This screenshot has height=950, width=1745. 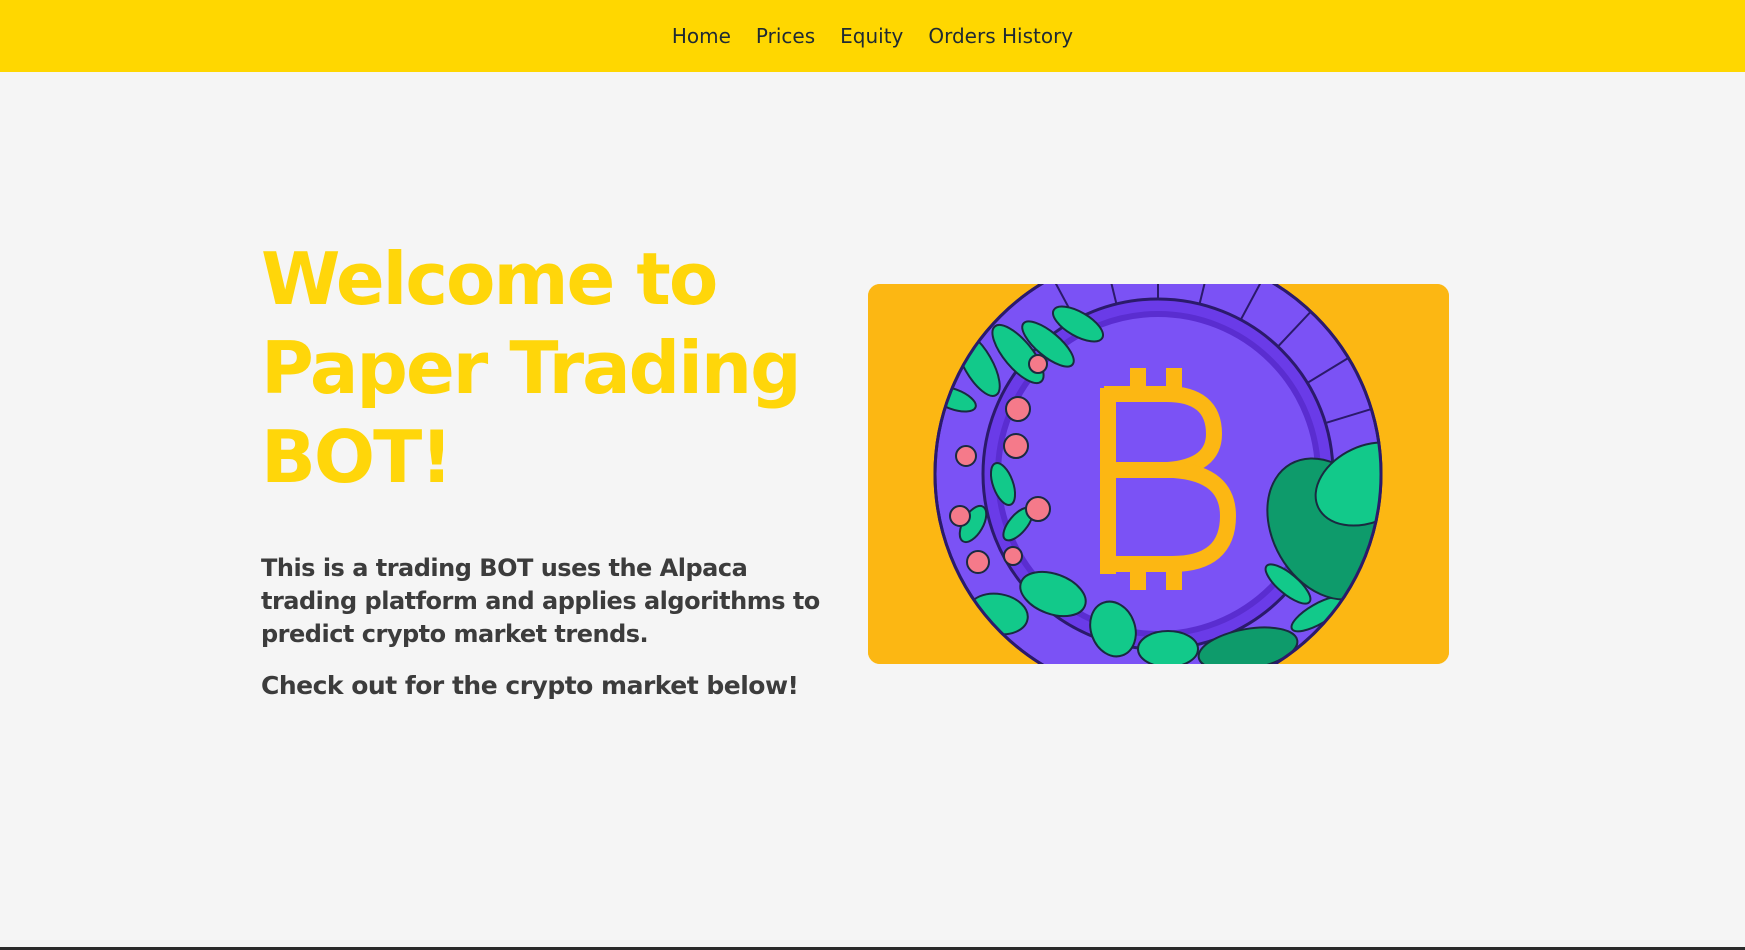 I want to click on hero-title-line-2: Paper Trading, so click(x=531, y=368).